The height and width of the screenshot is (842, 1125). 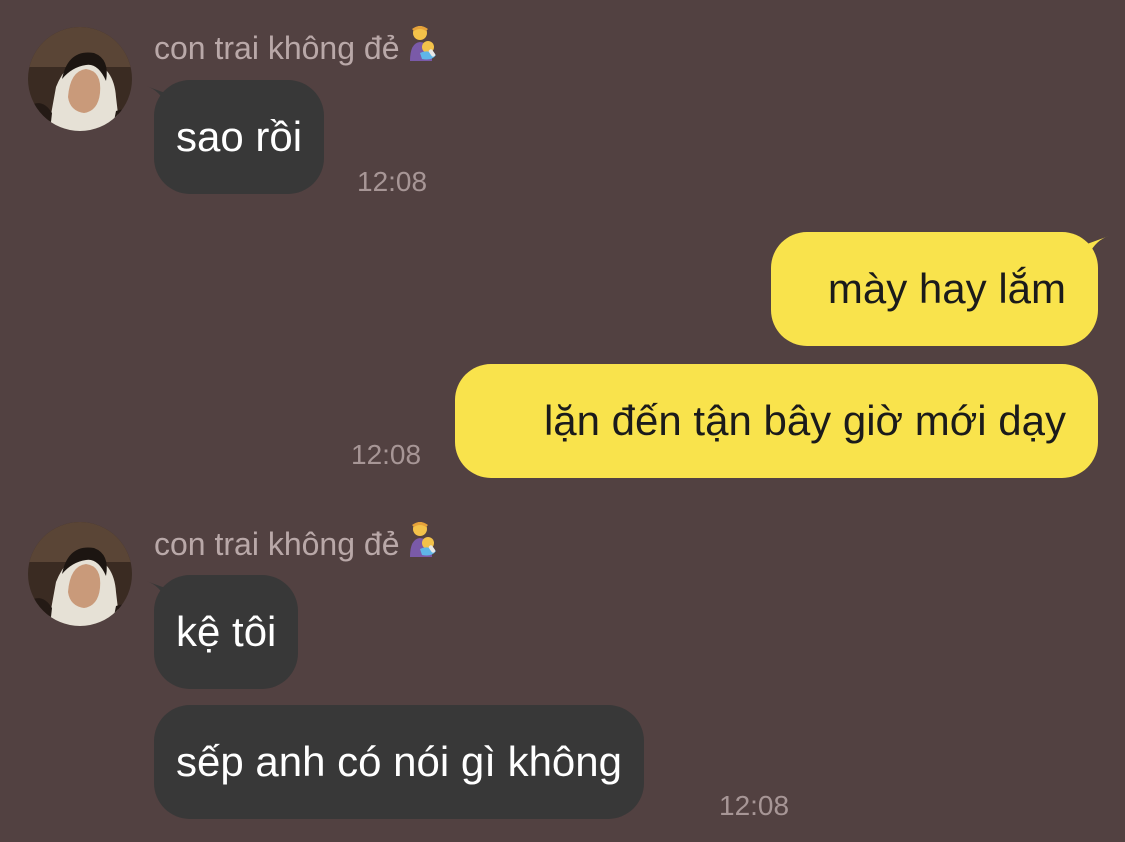 I want to click on message-bubble: mày hay lắm, so click(x=934, y=289).